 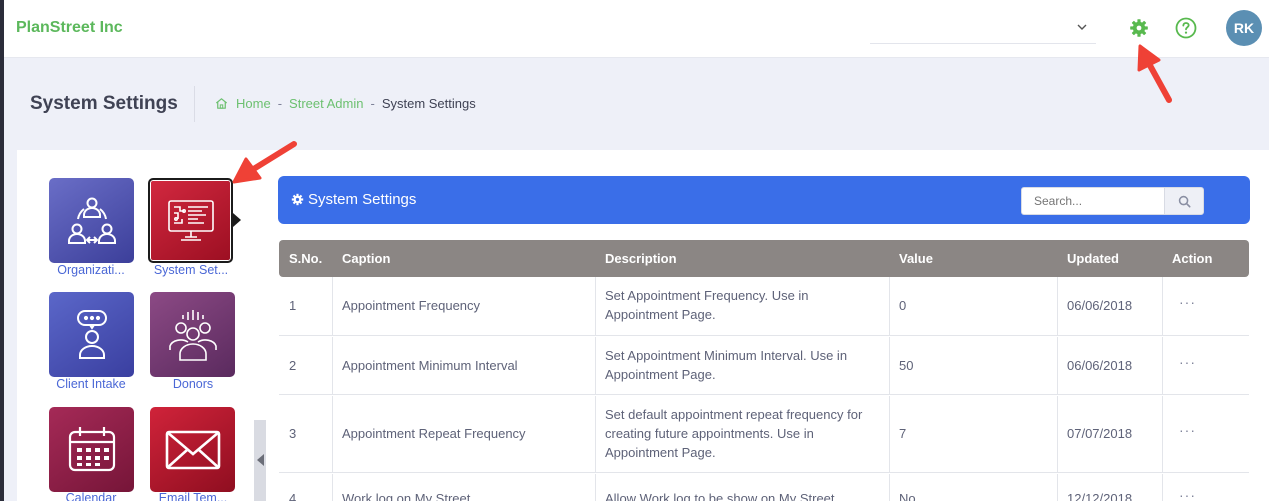 What do you see at coordinates (305, 258) in the screenshot?
I see `column-header-sno: S.No.` at bounding box center [305, 258].